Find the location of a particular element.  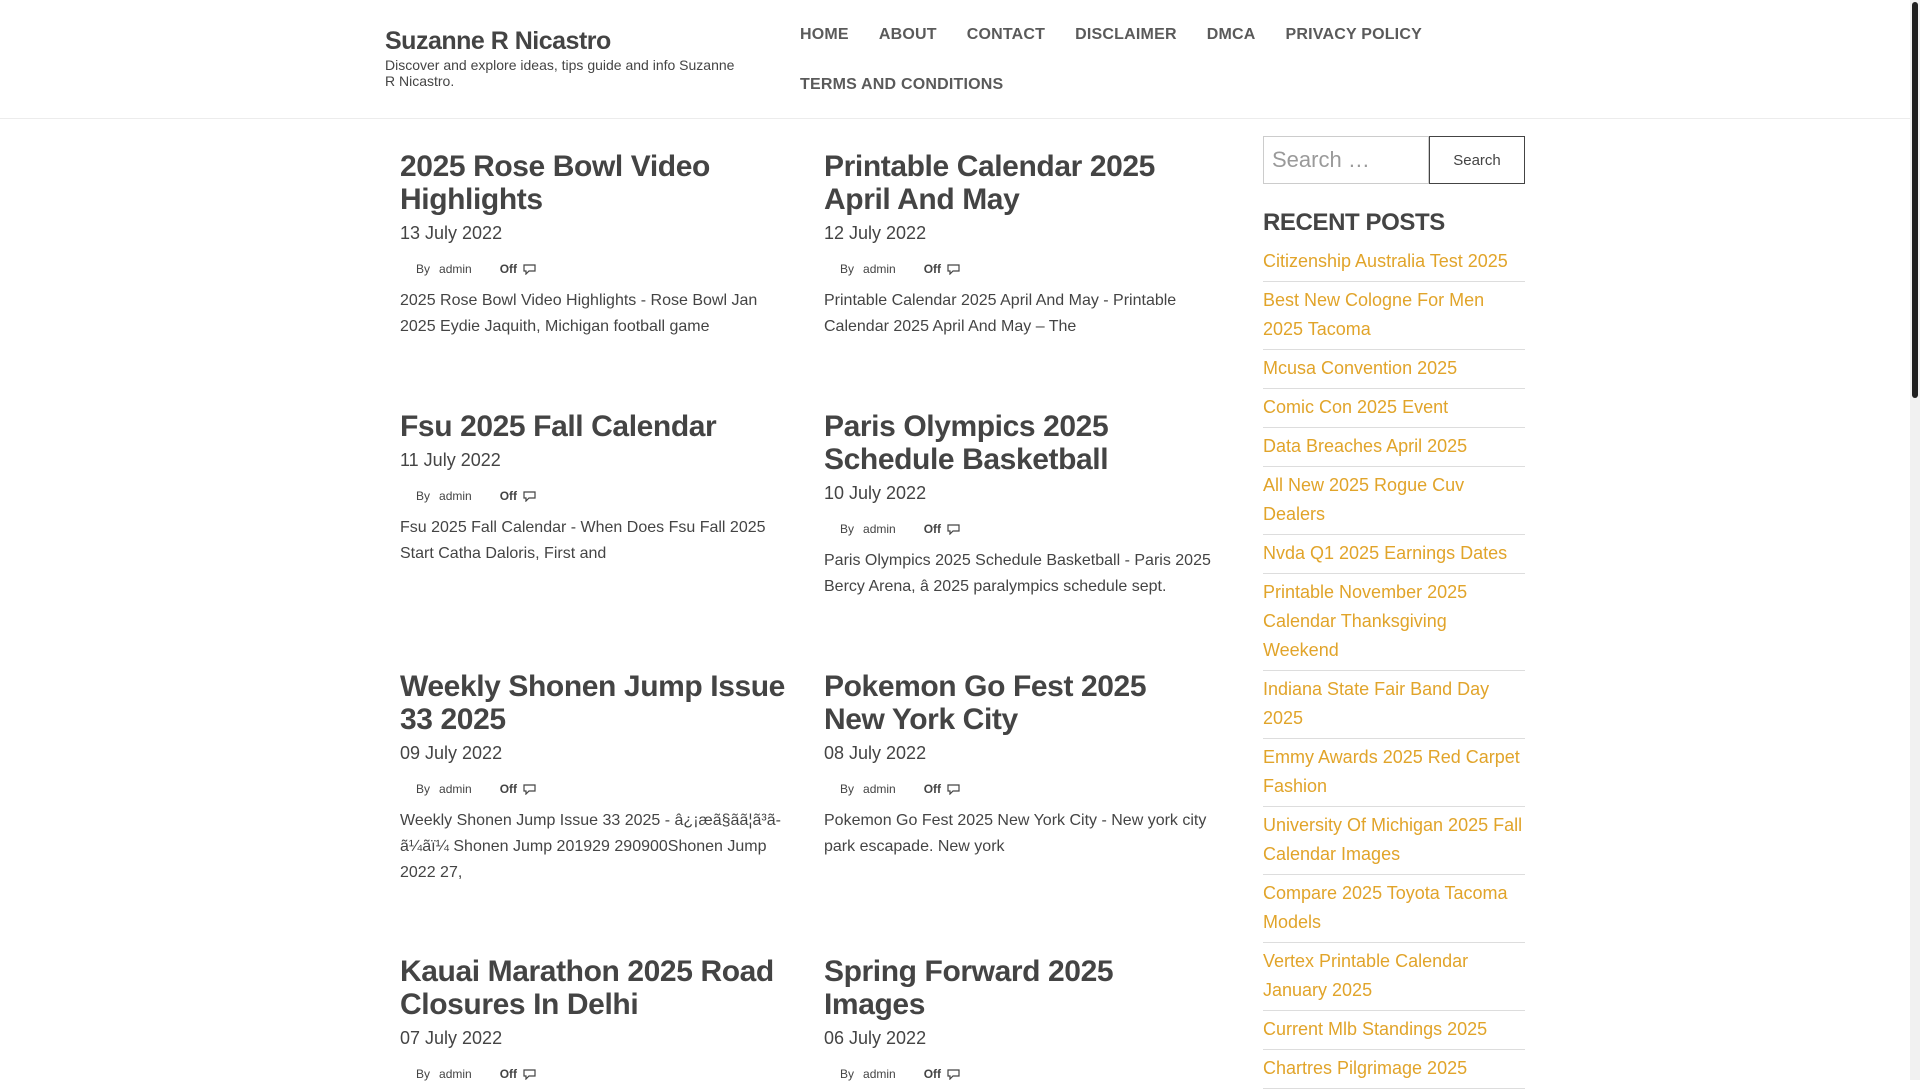

post-title-link: 2025 Rose Bowl Video Highlights is located at coordinates (555, 183).